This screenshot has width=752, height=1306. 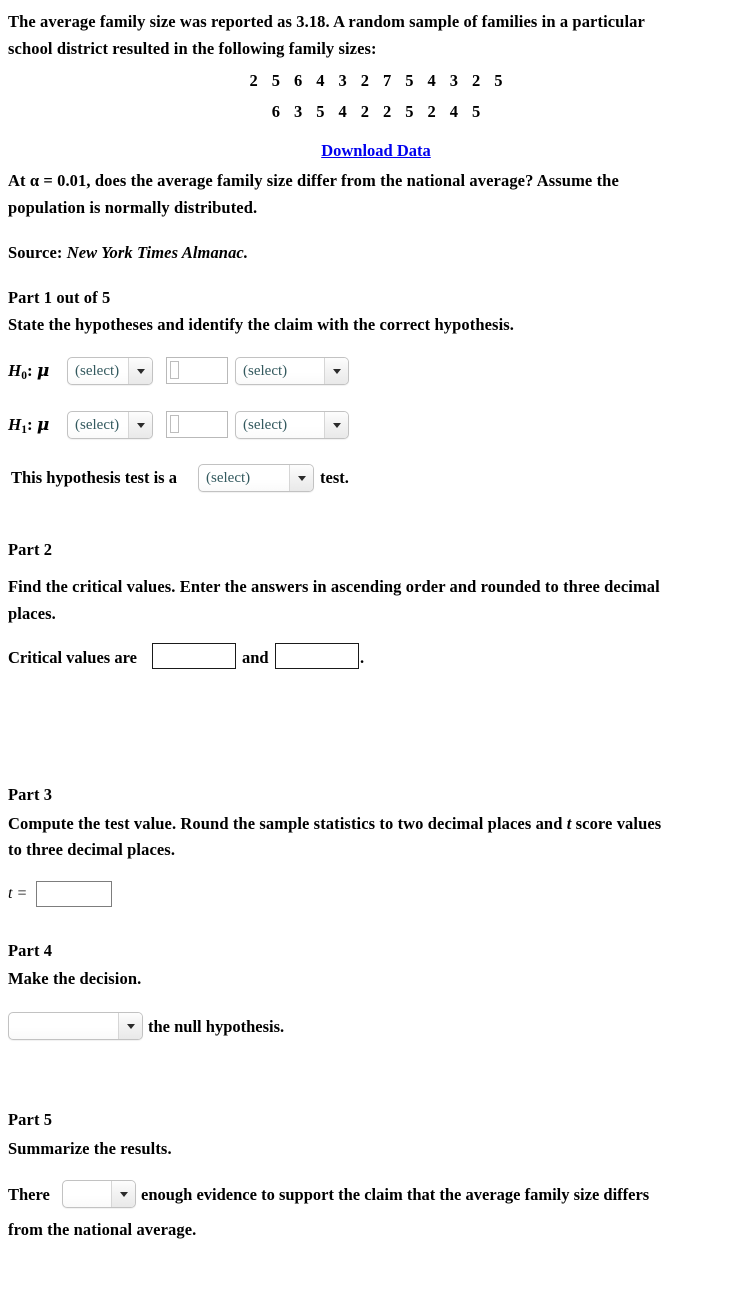 What do you see at coordinates (133, 207) in the screenshot?
I see `question-line-2: population is normally distributed.` at bounding box center [133, 207].